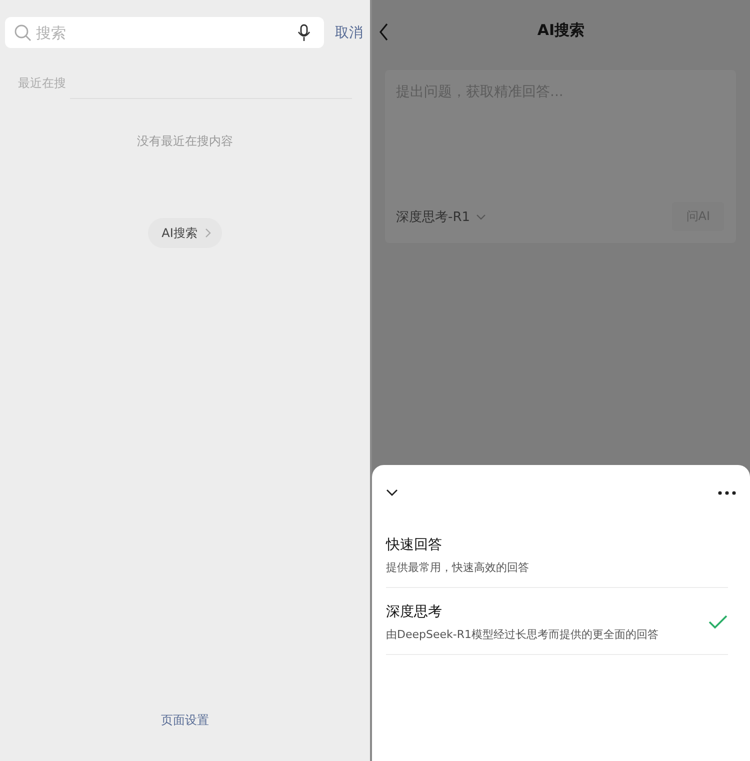 The width and height of the screenshot is (750, 761). Describe the element at coordinates (441, 217) in the screenshot. I see `model-selector: 深度思考-R1` at that location.